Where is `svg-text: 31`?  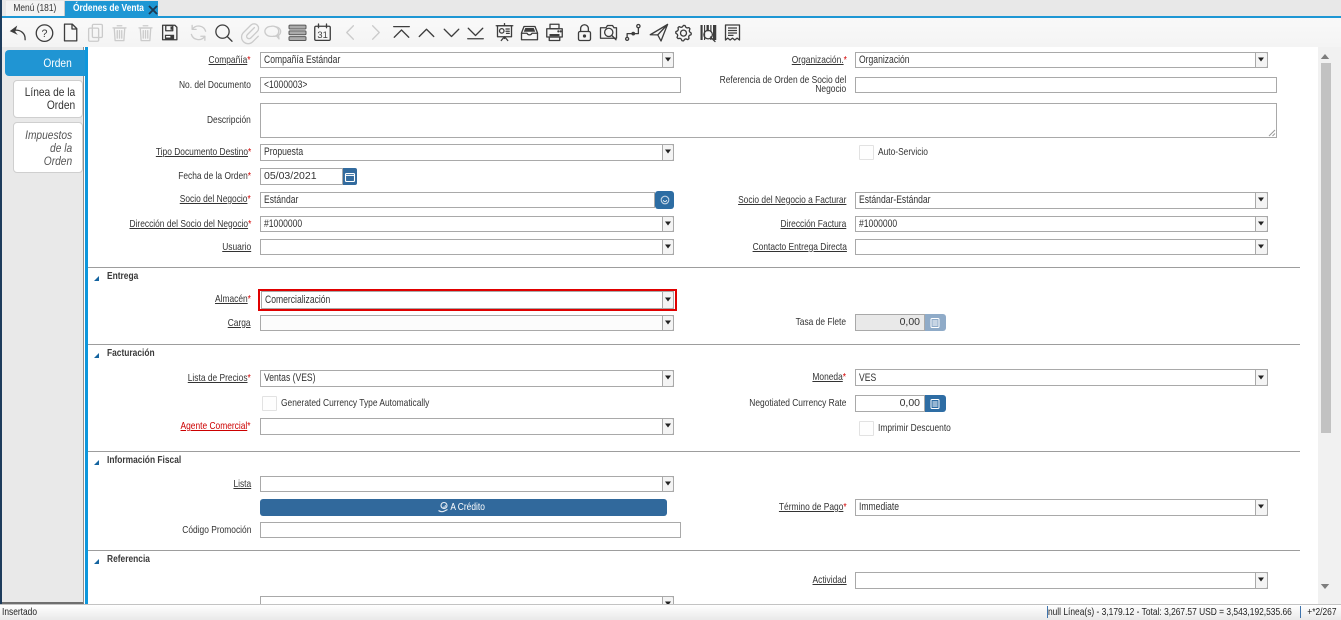 svg-text: 31 is located at coordinates (322, 35).